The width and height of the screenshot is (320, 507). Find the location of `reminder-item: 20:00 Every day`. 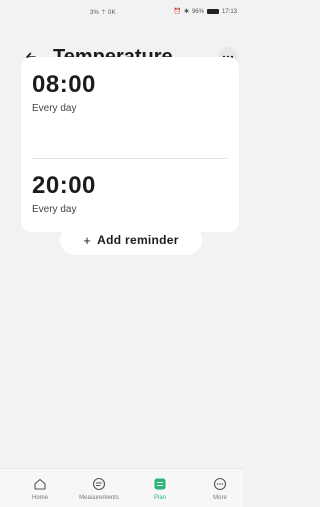

reminder-item: 20:00 Every day is located at coordinates (64, 194).